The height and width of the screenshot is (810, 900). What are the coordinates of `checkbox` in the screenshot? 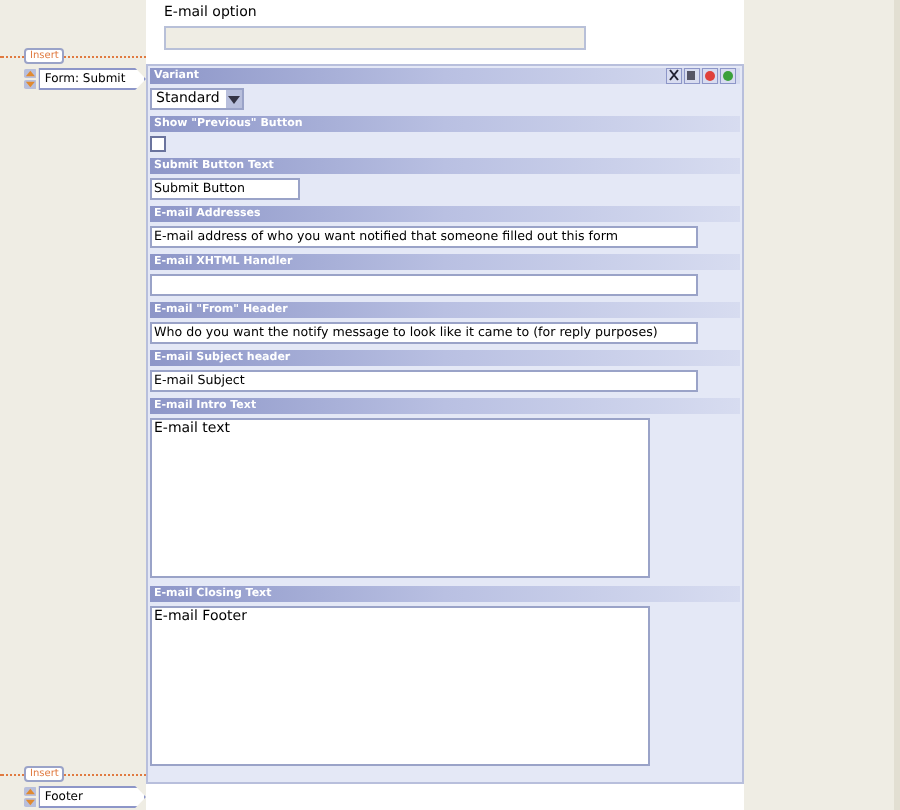 It's located at (158, 144).